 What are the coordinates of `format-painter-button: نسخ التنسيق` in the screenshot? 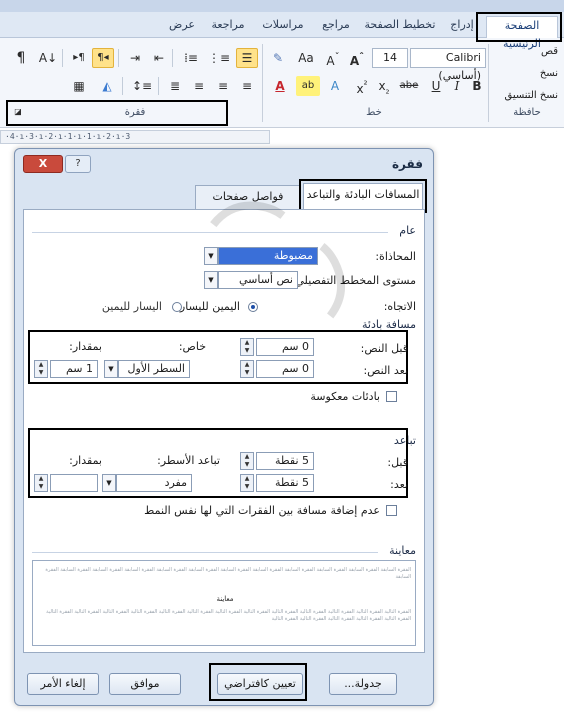 It's located at (531, 95).